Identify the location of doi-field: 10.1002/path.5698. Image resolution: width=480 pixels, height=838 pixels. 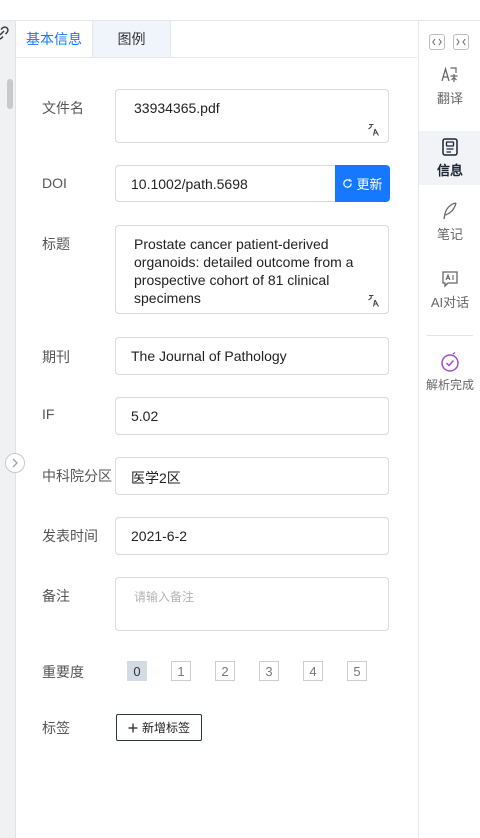
(226, 183).